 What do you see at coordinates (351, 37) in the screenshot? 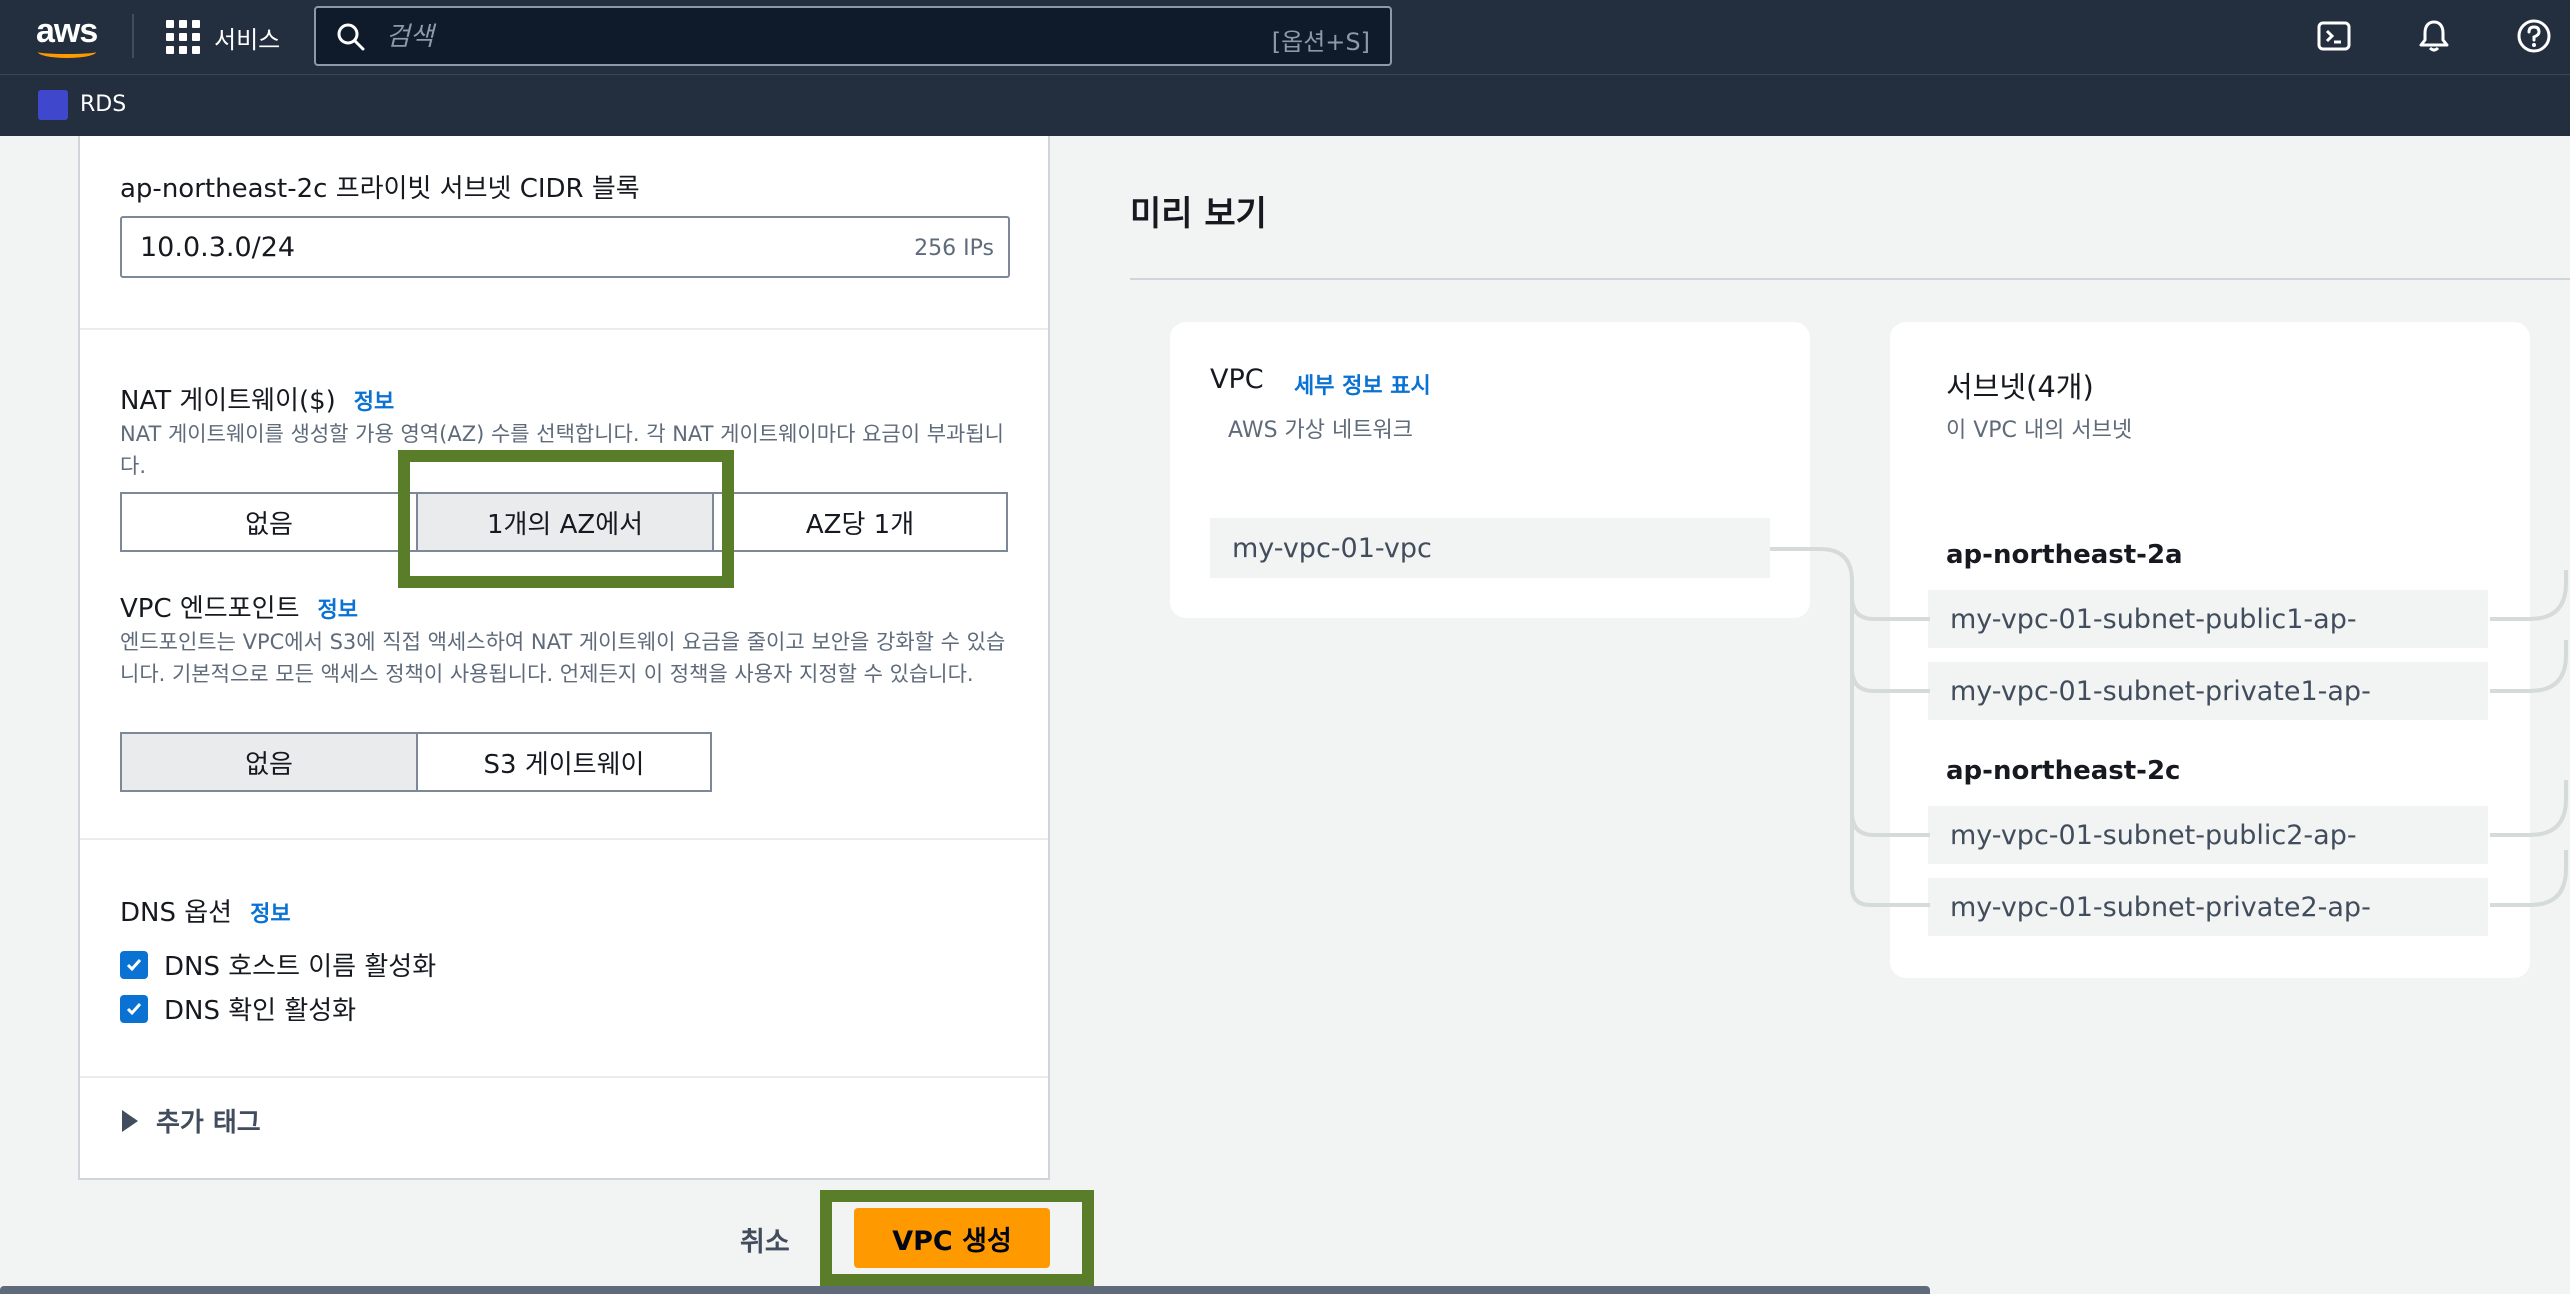
I see `search-icon` at bounding box center [351, 37].